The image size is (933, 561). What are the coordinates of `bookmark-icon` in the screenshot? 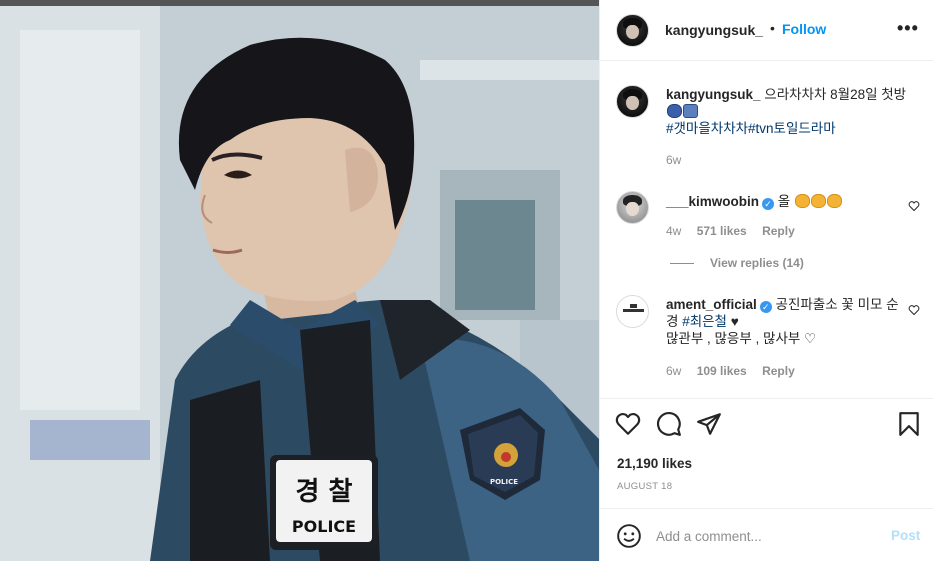 It's located at (909, 424).